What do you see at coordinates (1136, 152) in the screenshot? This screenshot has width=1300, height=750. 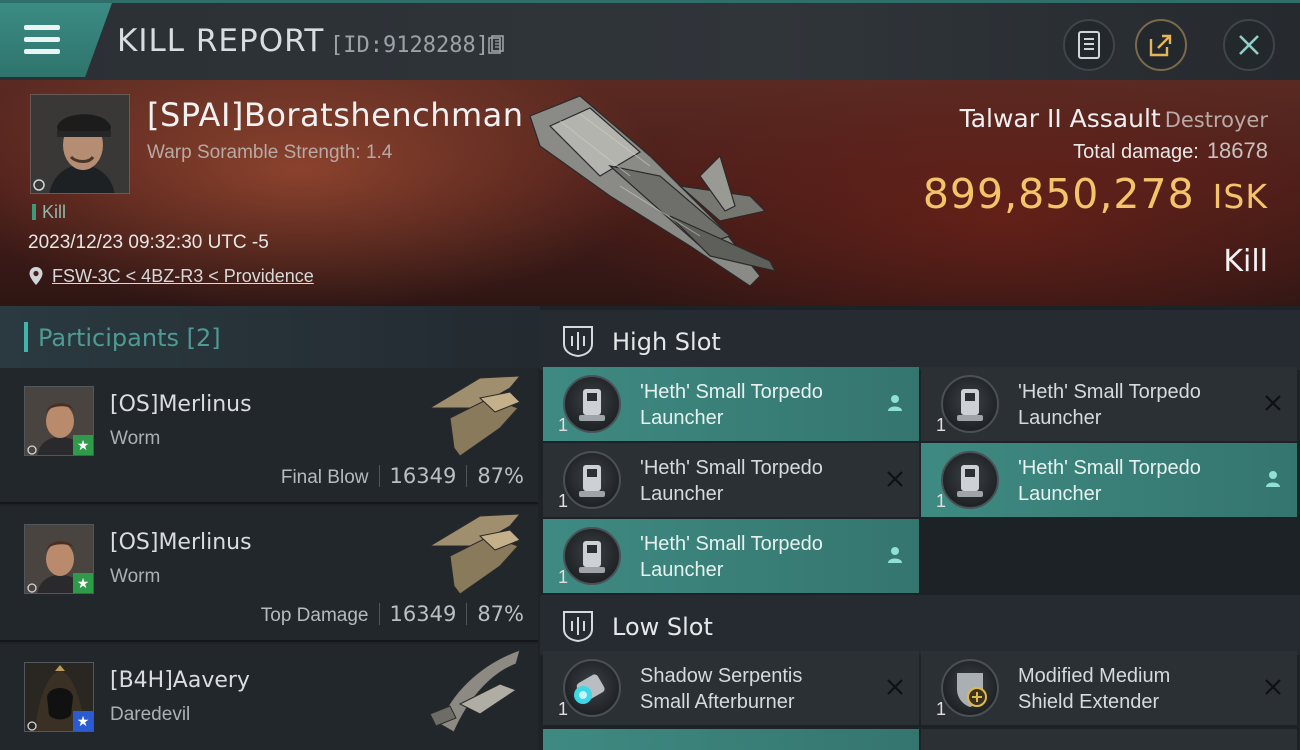 I see `total-damage-label: Total damage:` at bounding box center [1136, 152].